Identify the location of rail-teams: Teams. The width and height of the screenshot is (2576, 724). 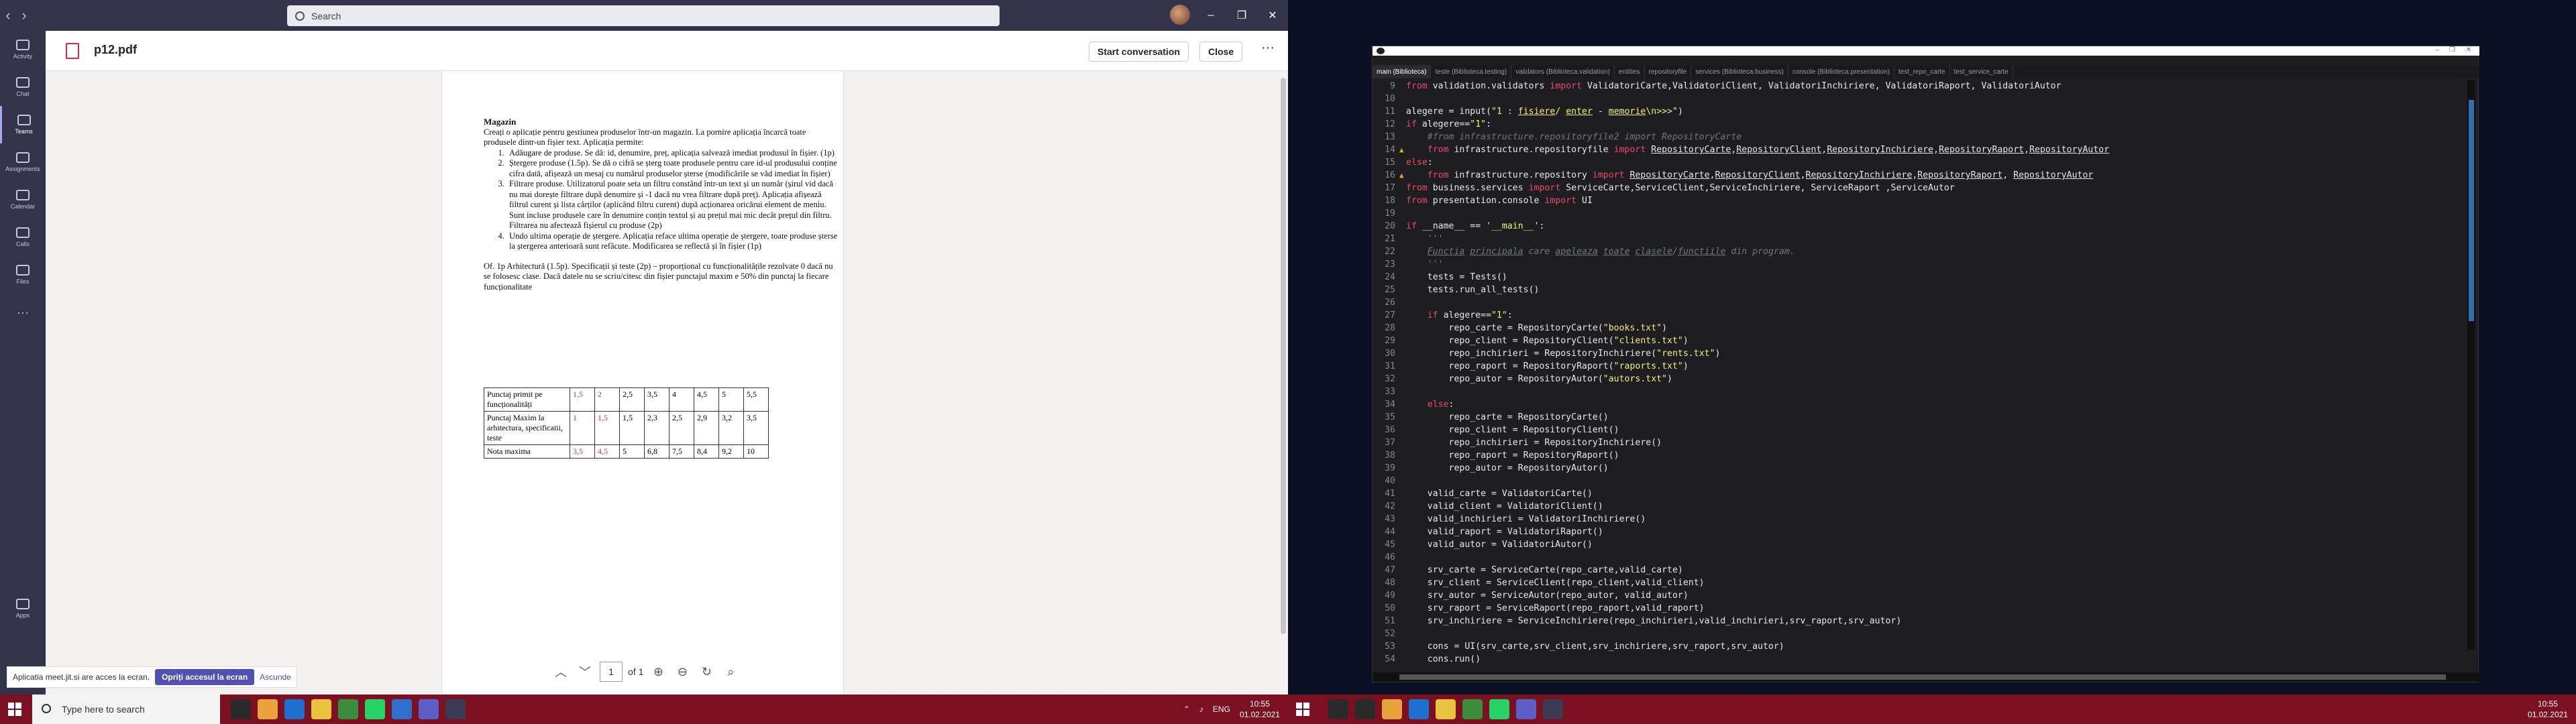
(23, 124).